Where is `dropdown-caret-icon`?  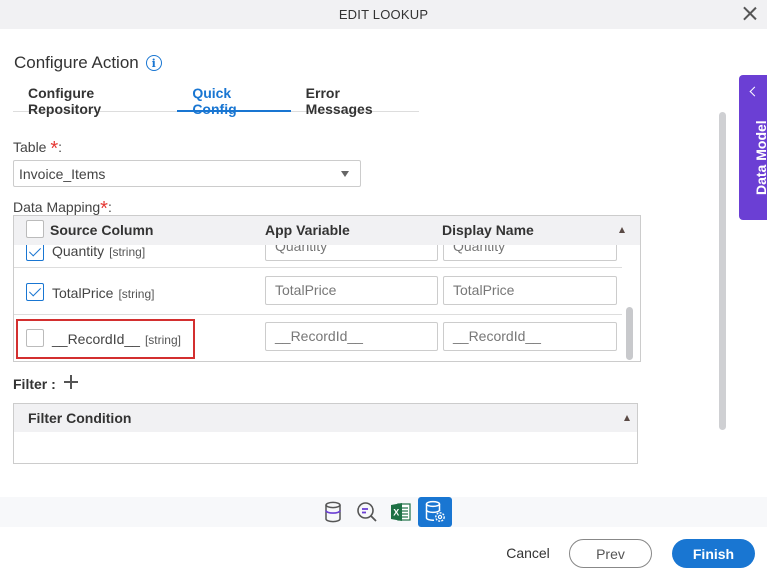
dropdown-caret-icon is located at coordinates (345, 174).